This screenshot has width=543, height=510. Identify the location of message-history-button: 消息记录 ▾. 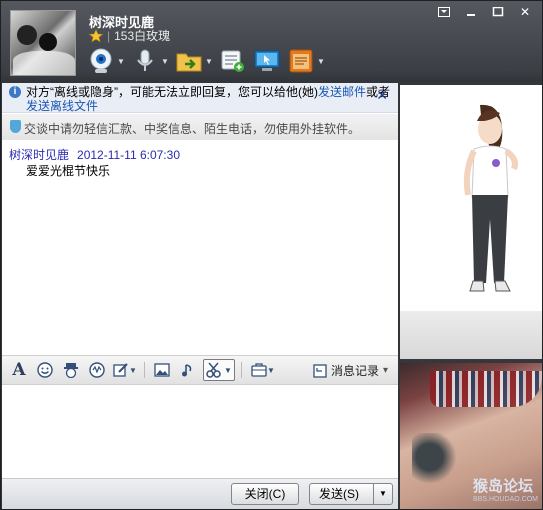
(350, 370).